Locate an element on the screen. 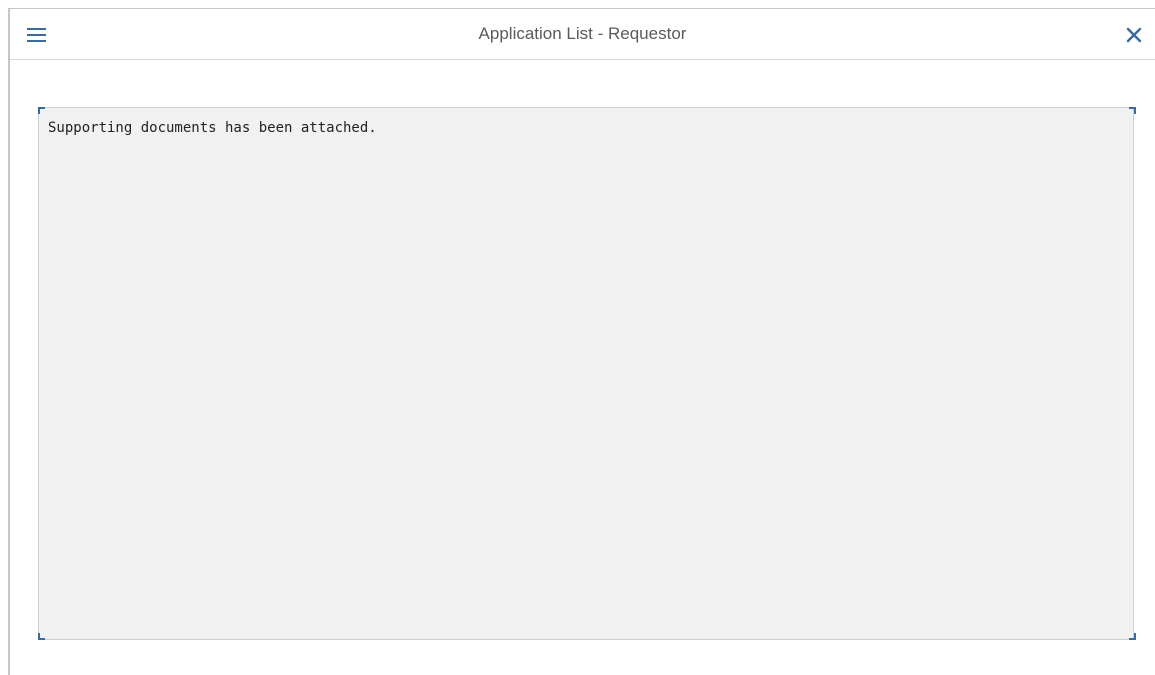 The image size is (1155, 675). corner-marker-bottom-right is located at coordinates (1132, 636).